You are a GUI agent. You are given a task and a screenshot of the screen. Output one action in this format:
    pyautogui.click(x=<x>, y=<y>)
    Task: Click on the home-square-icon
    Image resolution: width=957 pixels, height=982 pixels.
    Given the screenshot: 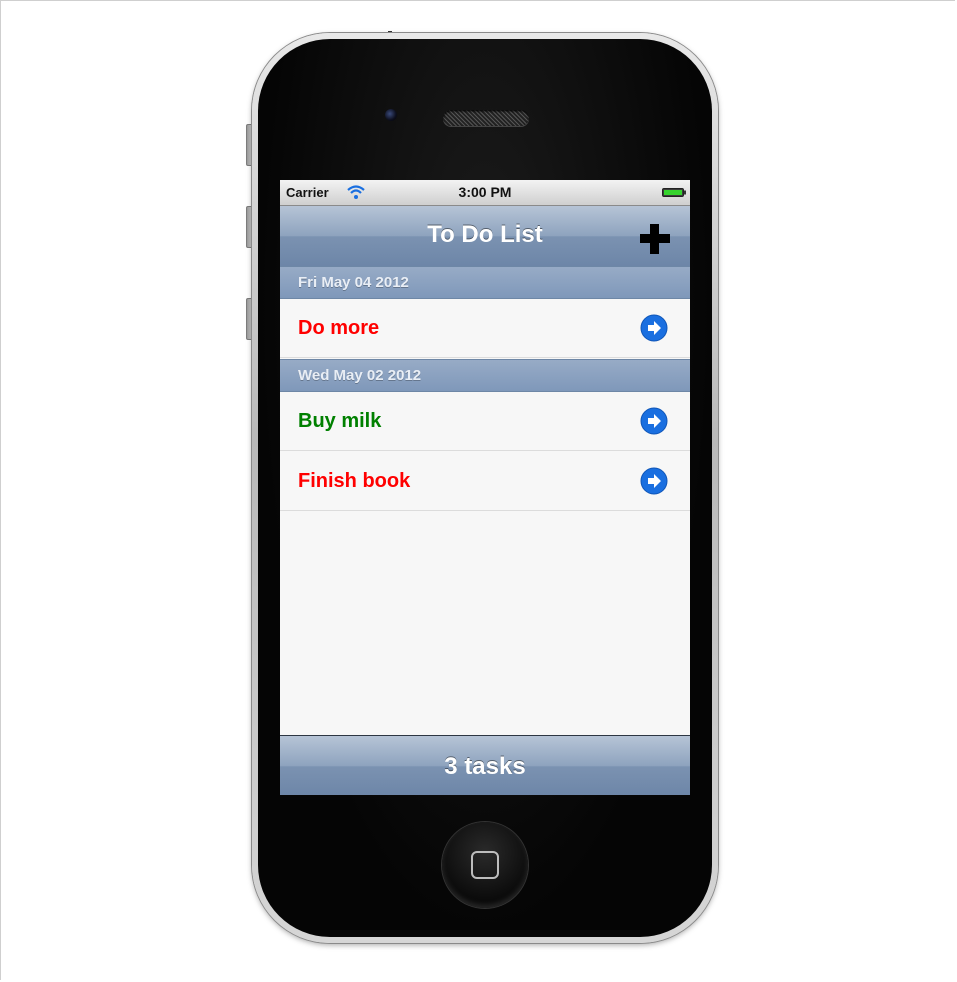 What is the action you would take?
    pyautogui.click(x=485, y=865)
    